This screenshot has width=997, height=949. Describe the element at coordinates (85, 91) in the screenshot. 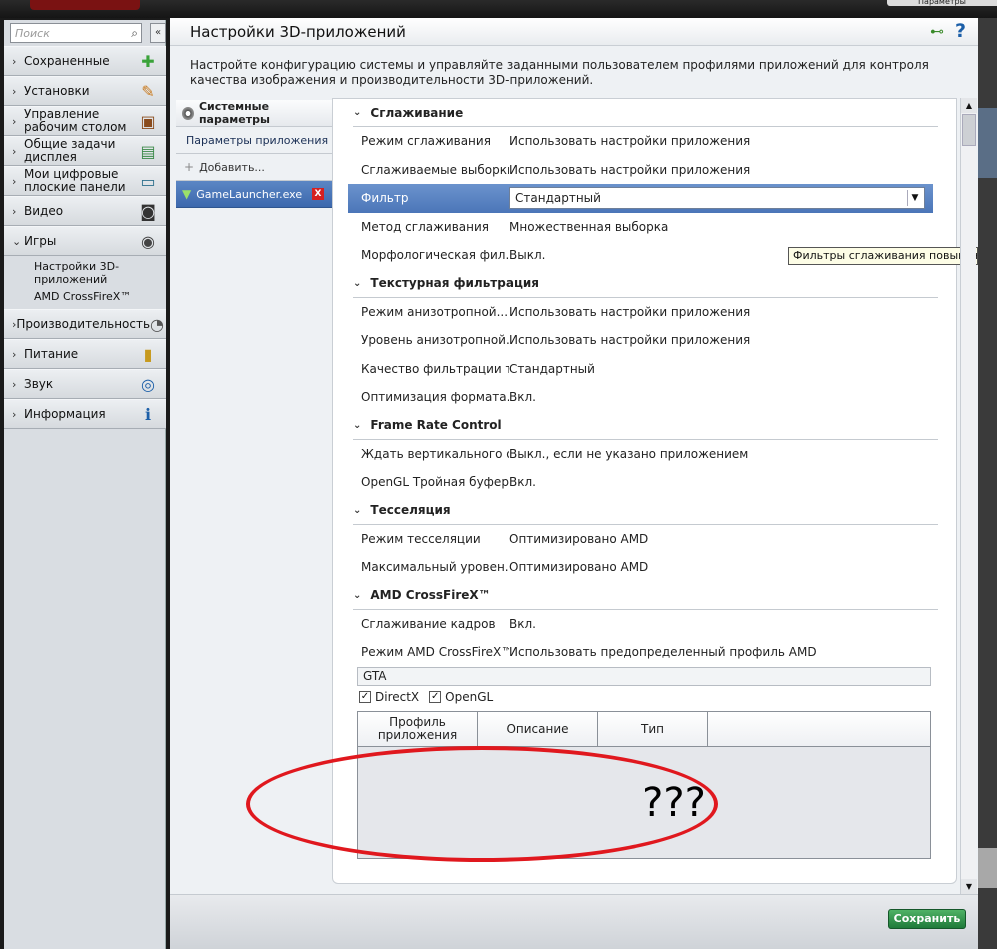

I see `sidebar-item: › Установки ✎` at that location.